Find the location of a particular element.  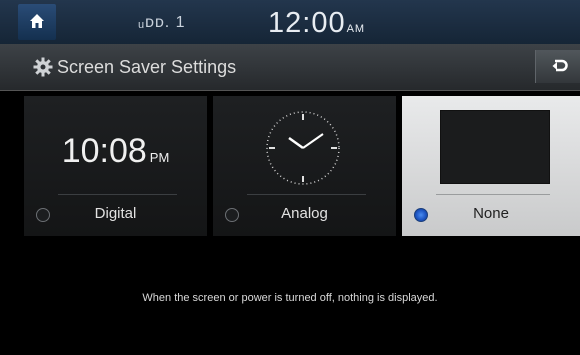

tile-label-digital: Digital is located at coordinates (115, 213).